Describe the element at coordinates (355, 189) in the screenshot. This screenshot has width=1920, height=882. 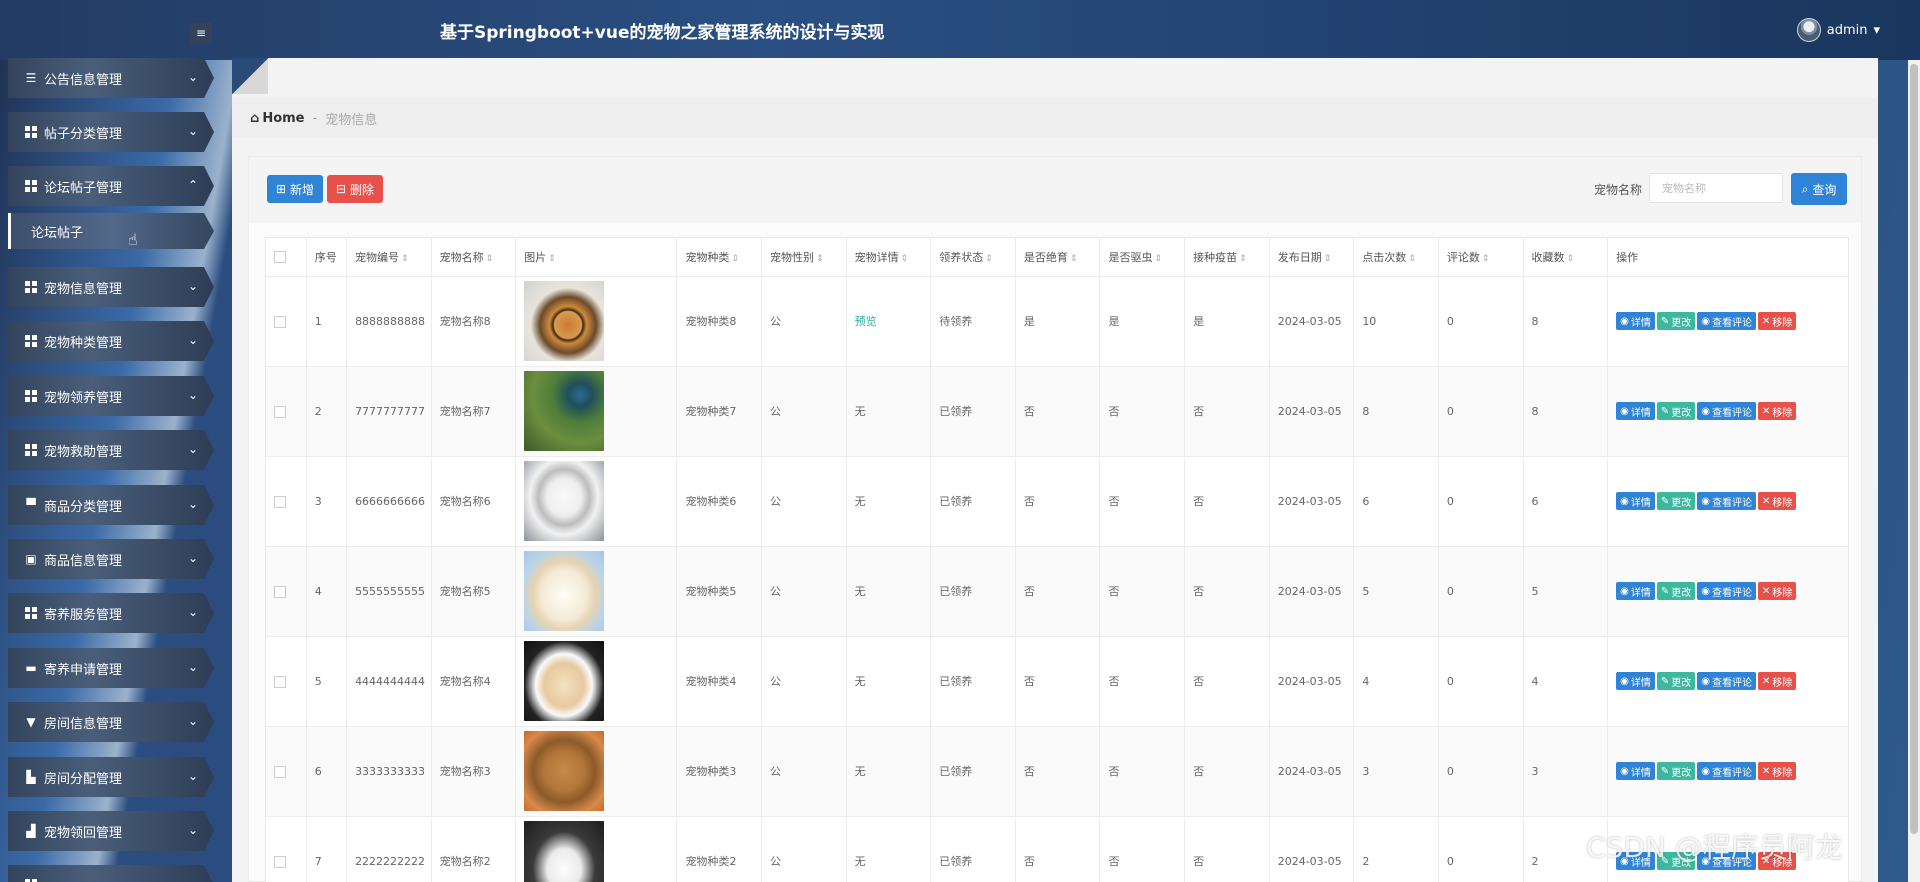
I see `delete-button: ⊟ 删除` at that location.